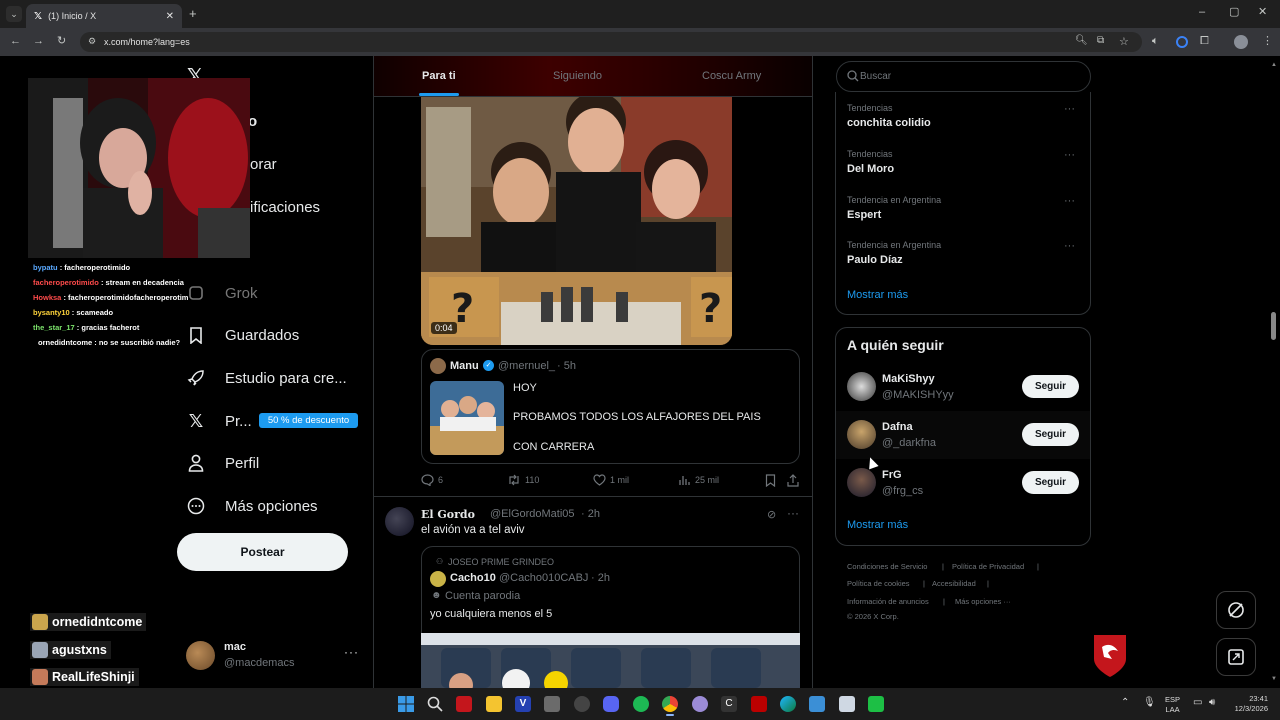  I want to click on nav-grok: Grok, so click(222, 293).